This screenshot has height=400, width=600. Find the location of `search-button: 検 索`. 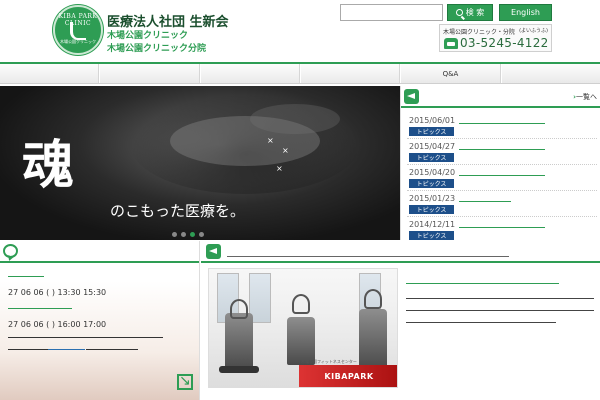

search-button: 検 索 is located at coordinates (470, 12).